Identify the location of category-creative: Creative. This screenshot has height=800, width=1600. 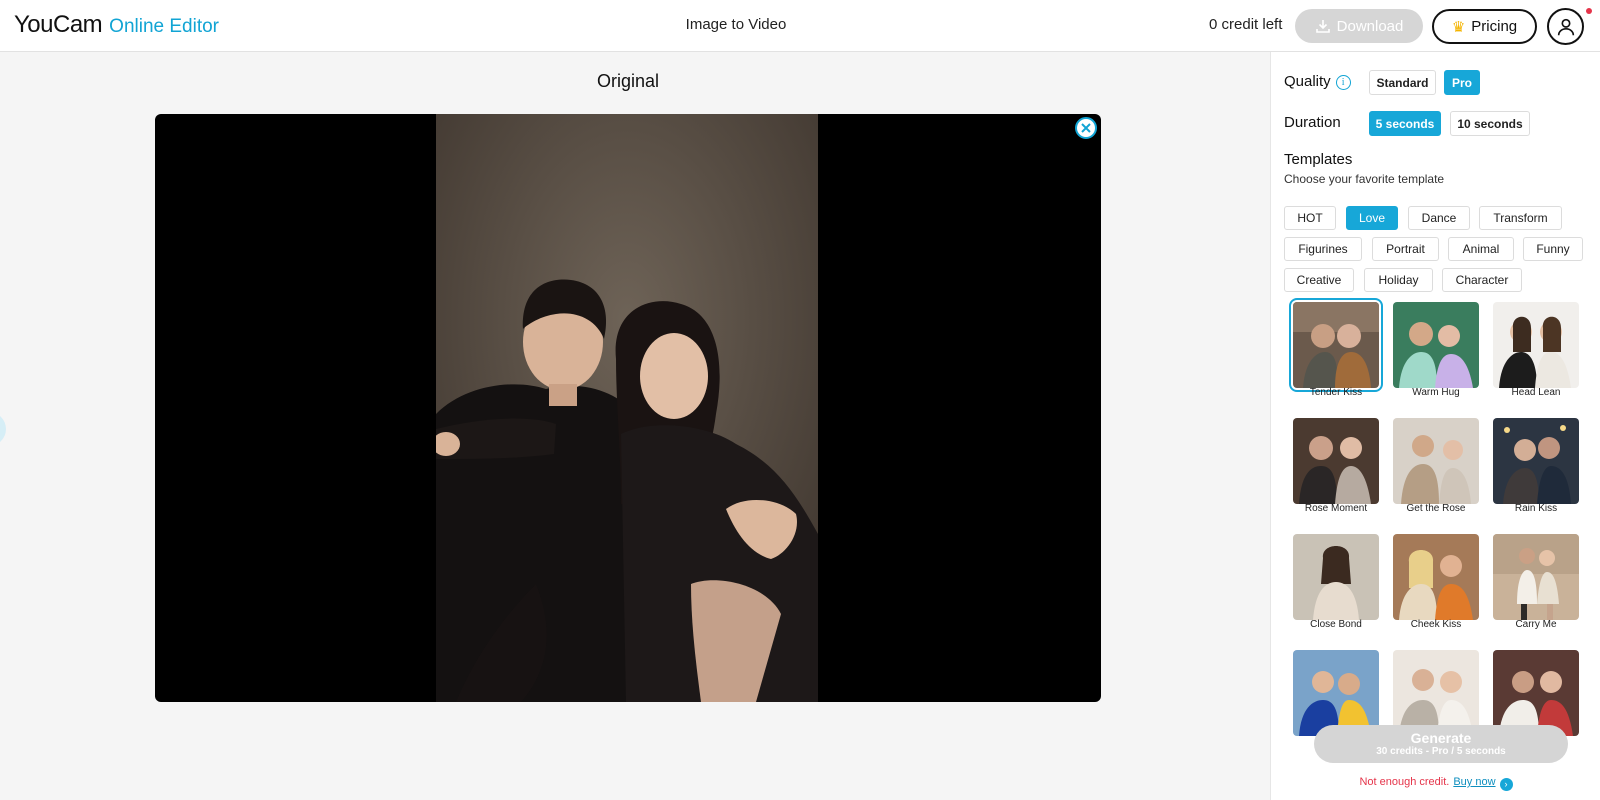
(1319, 280).